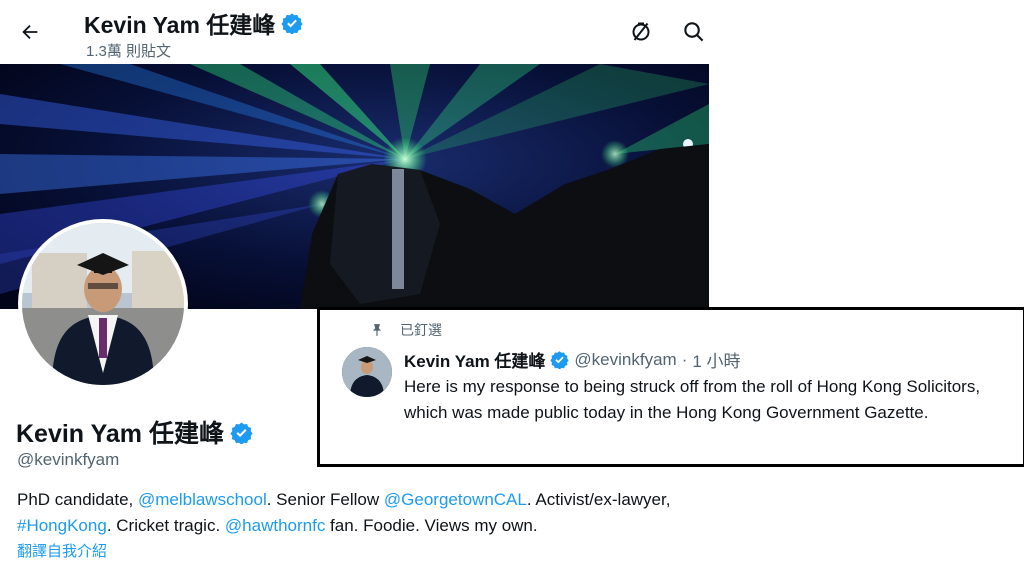 The width and height of the screenshot is (1024, 577). What do you see at coordinates (572, 359) in the screenshot?
I see `tweet-header: Kevin Yam 任建峰 @kevinkfyam · 1 小時` at bounding box center [572, 359].